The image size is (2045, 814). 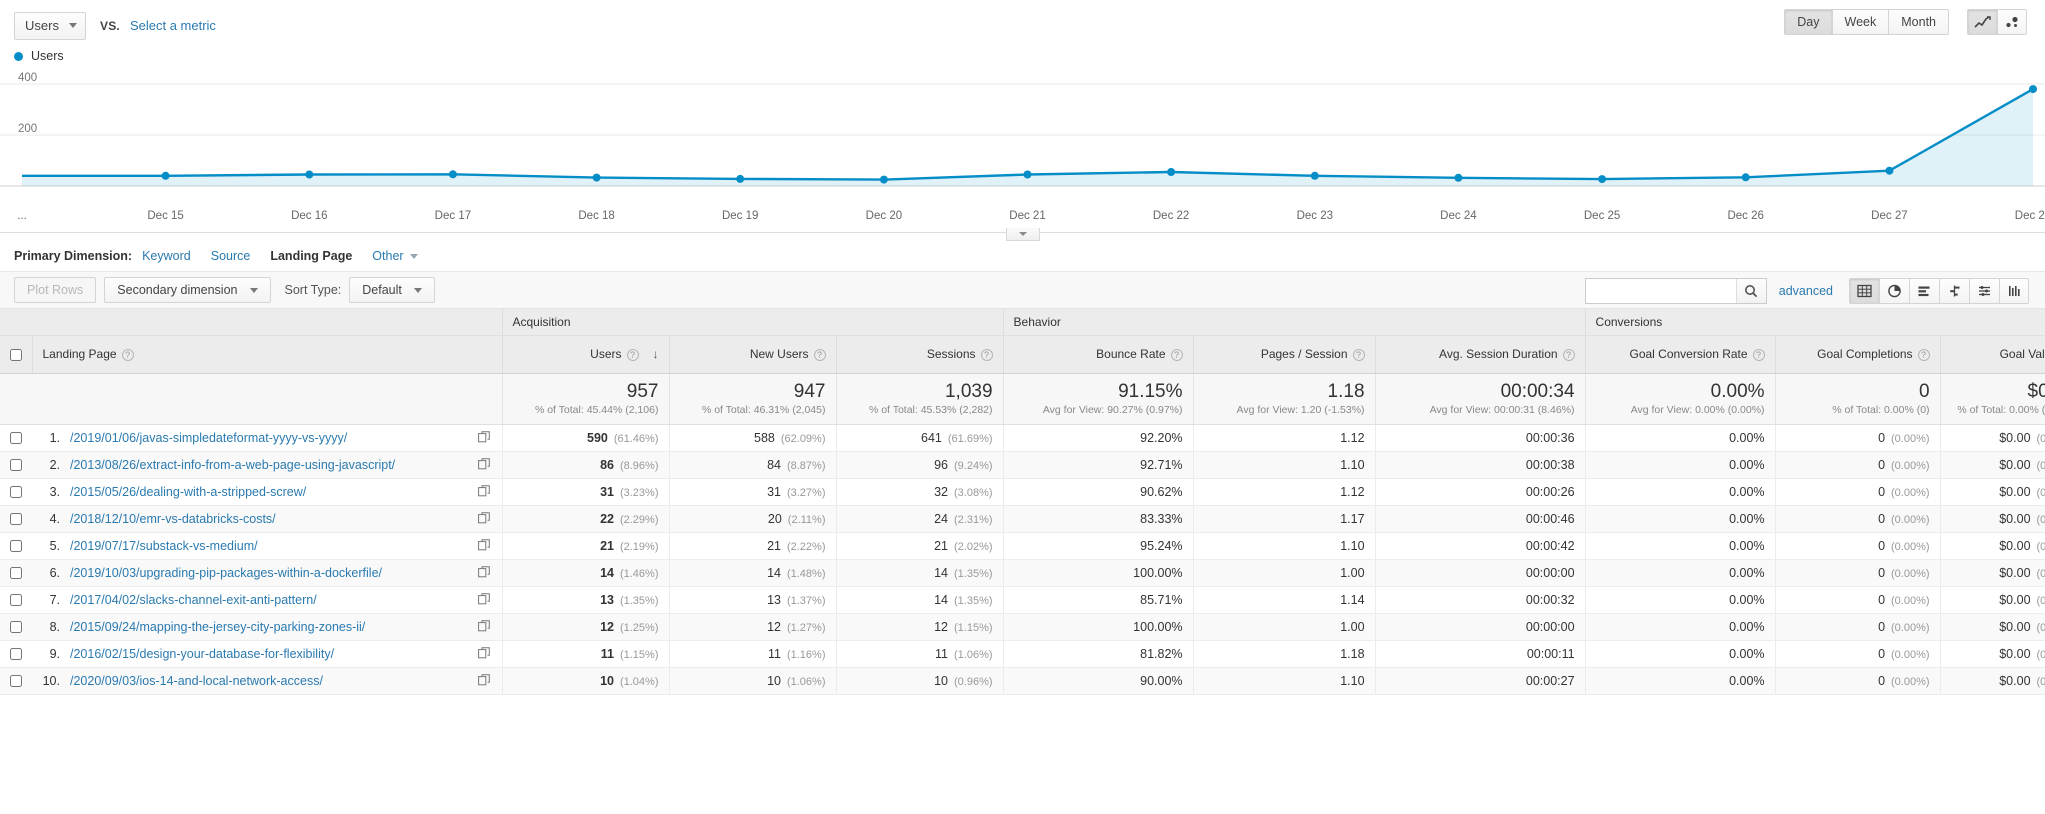 What do you see at coordinates (2014, 291) in the screenshot?
I see `percentage-view-icon` at bounding box center [2014, 291].